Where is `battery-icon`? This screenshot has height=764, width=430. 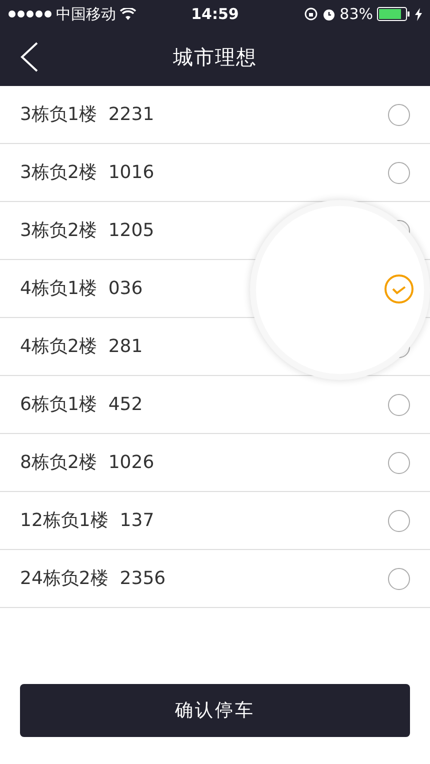
battery-icon is located at coordinates (394, 14).